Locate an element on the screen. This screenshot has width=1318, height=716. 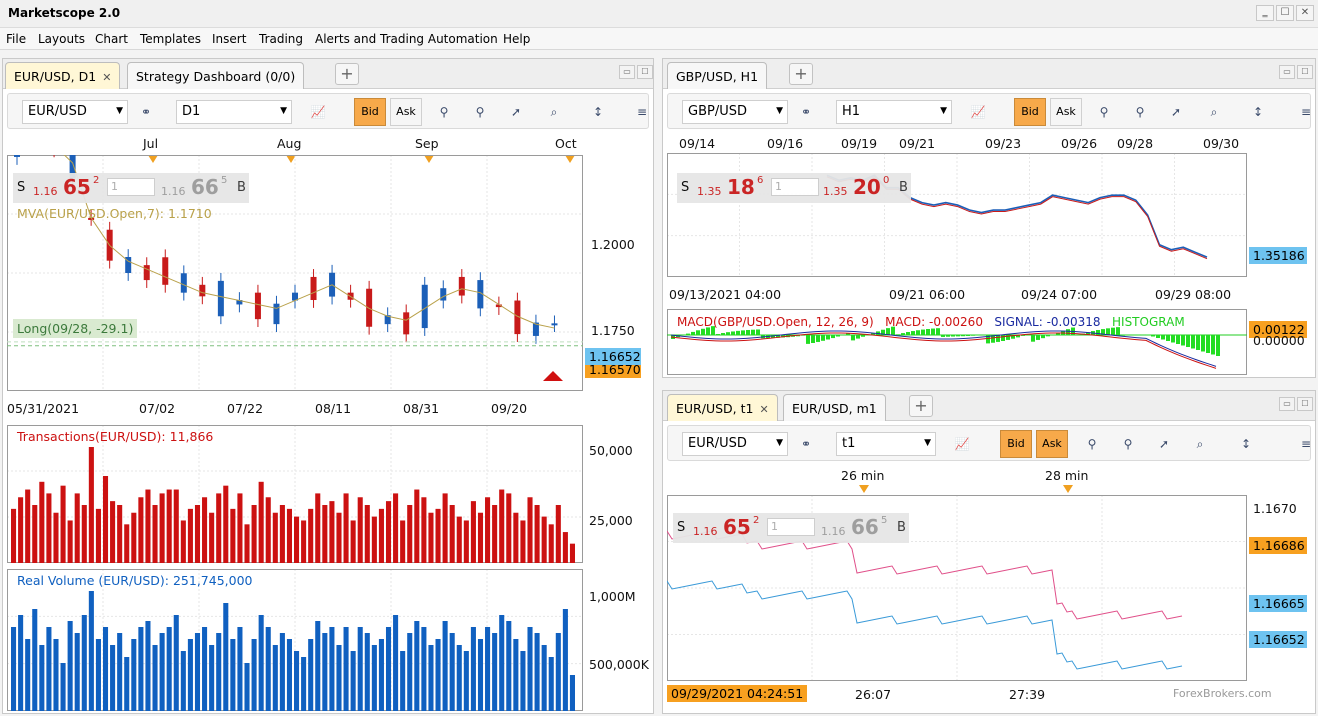
sell-price-big: 18 is located at coordinates (741, 187).